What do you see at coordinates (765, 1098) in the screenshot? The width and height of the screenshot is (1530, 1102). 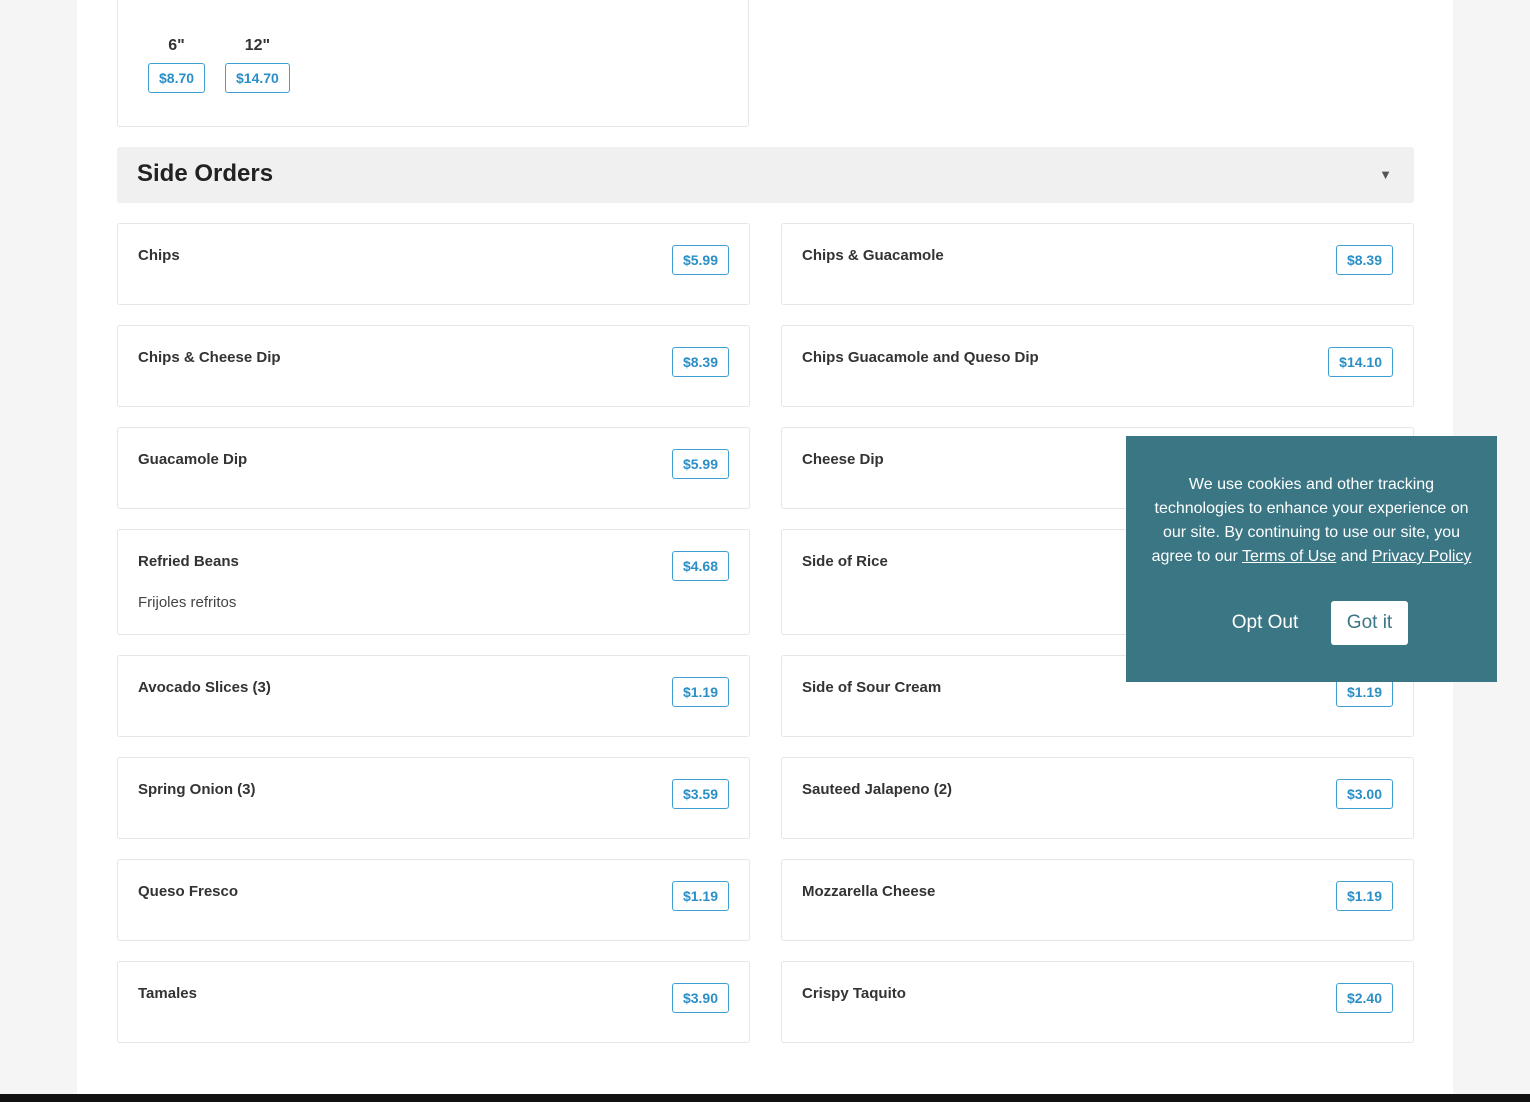 I see `footer-bar` at bounding box center [765, 1098].